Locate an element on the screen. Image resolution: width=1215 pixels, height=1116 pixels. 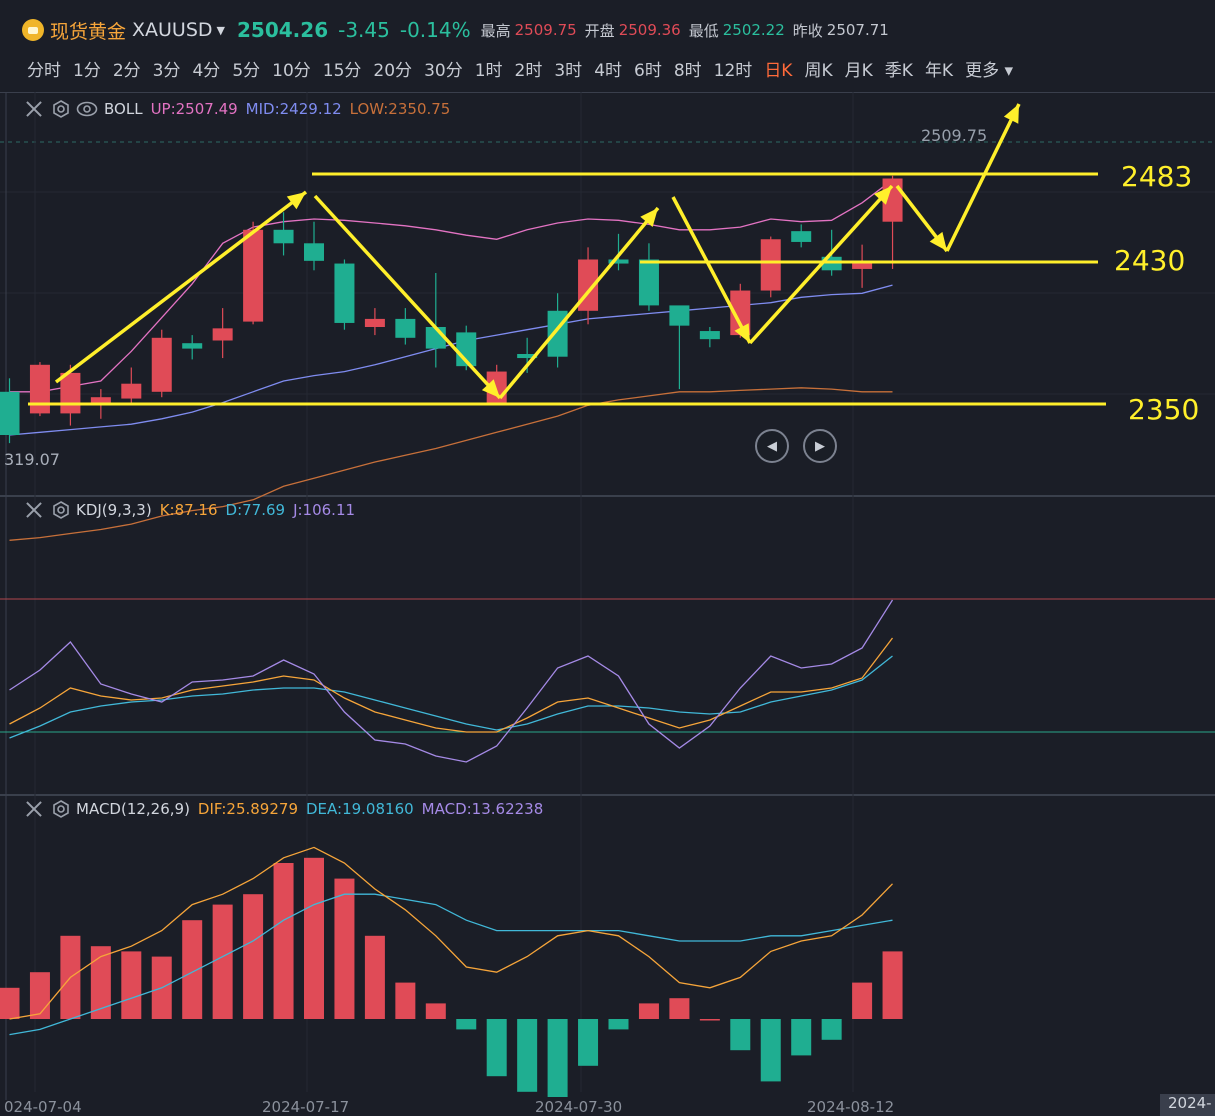
boll-up-value: UP:2507.49 is located at coordinates (194, 109).